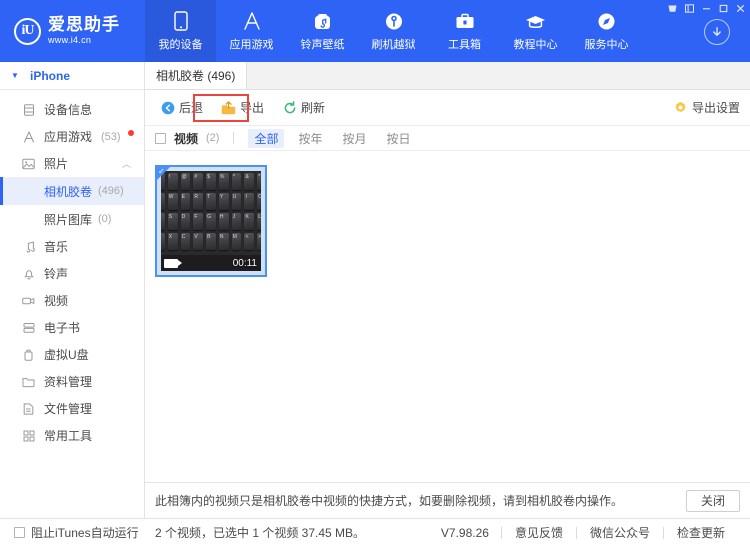 The width and height of the screenshot is (750, 546). I want to click on brand-url: www.i4.cn, so click(70, 40).